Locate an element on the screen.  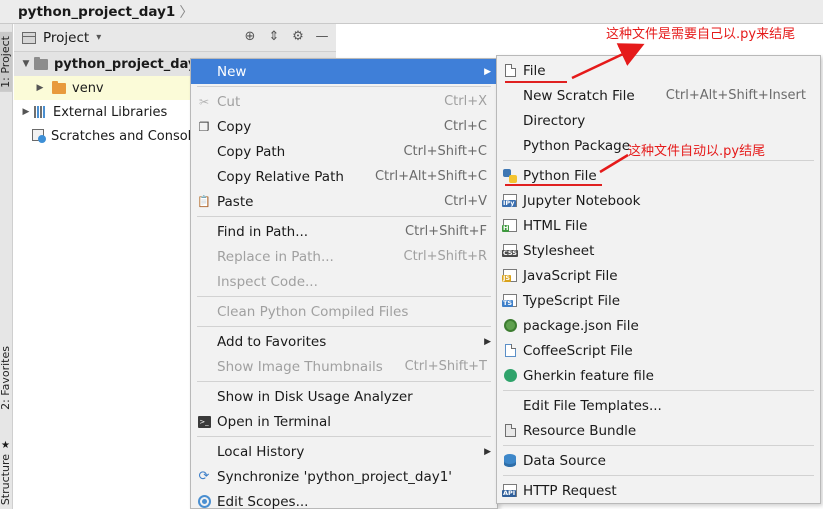
menu-item-label: Python File is located at coordinates (560, 175).